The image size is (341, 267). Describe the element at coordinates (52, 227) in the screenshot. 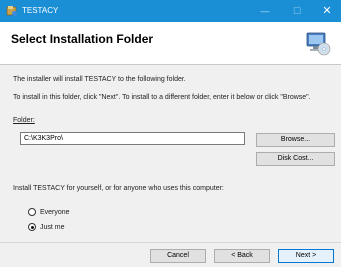

I see `radio-just-me-label: Just me` at that location.